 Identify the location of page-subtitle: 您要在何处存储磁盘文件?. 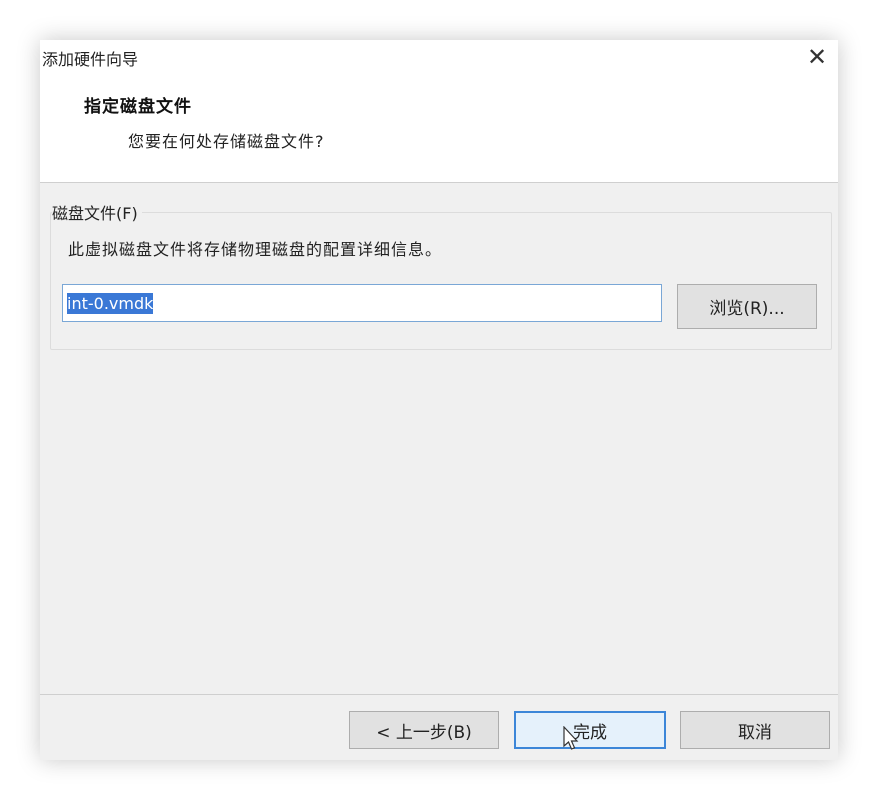
(226, 141).